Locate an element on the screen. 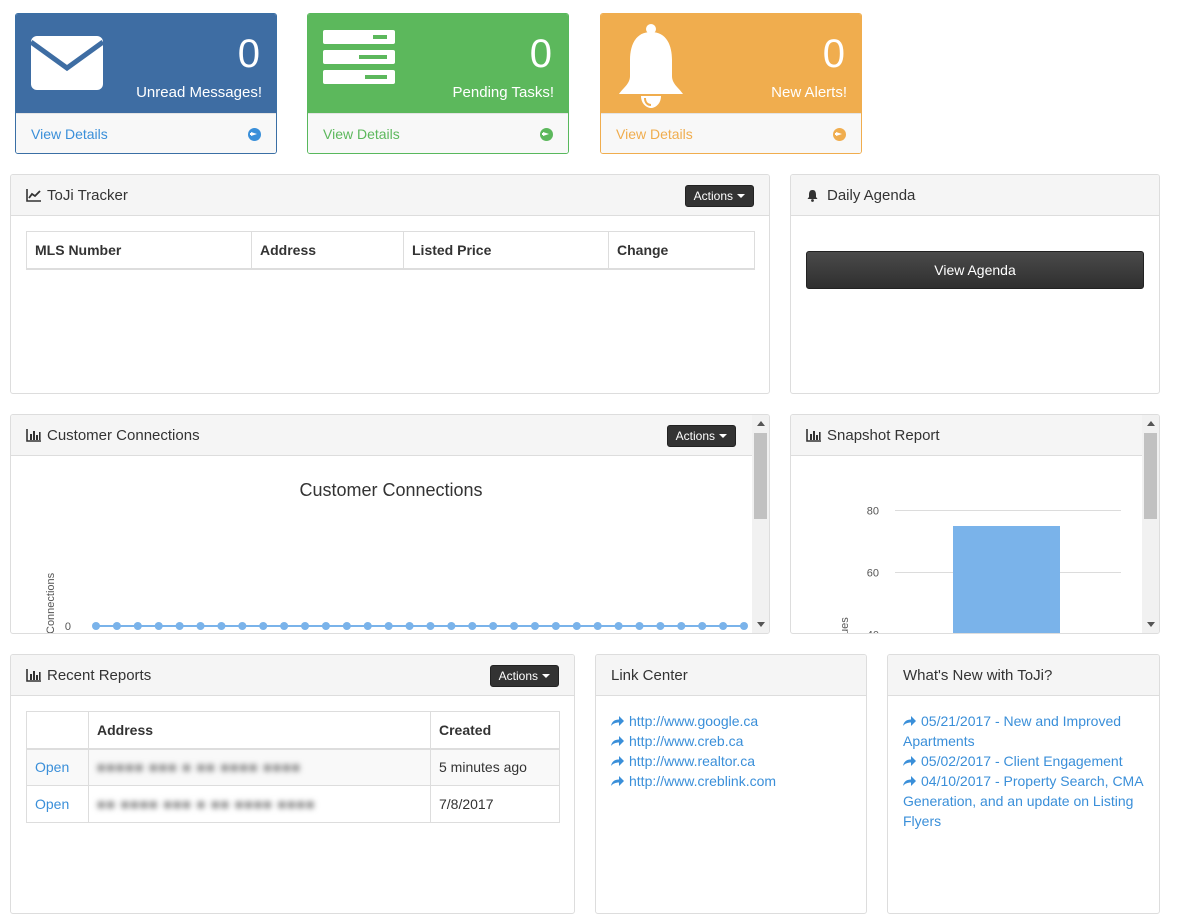 The image size is (1189, 914). list-item: http://www.creb.ca is located at coordinates (731, 741).